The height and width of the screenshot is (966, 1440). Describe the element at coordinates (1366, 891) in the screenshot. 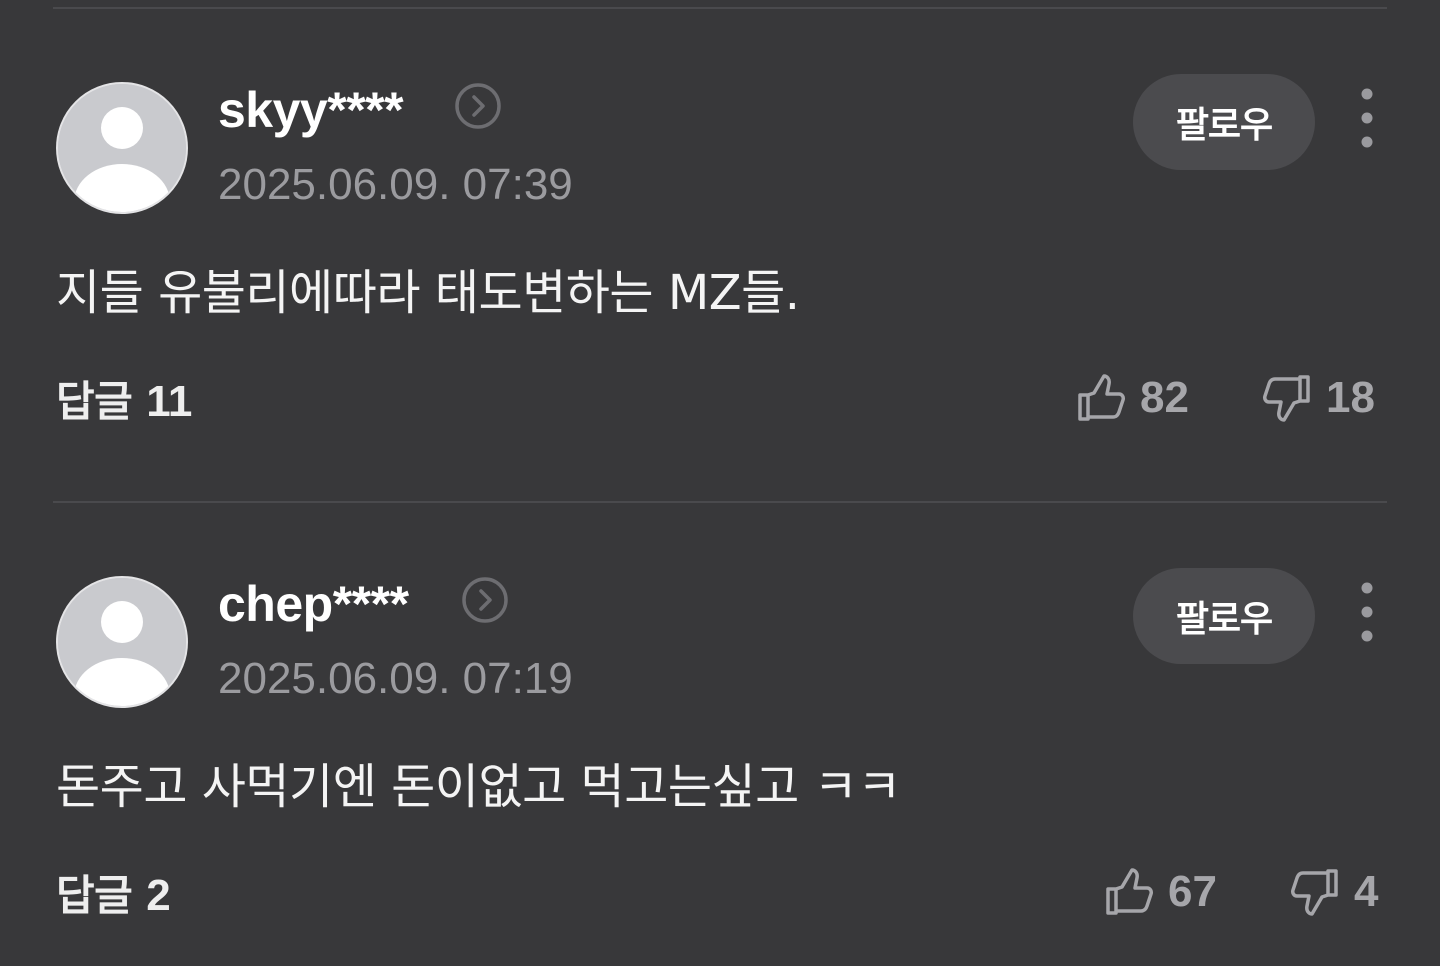

I see `dislike-count: 4` at that location.